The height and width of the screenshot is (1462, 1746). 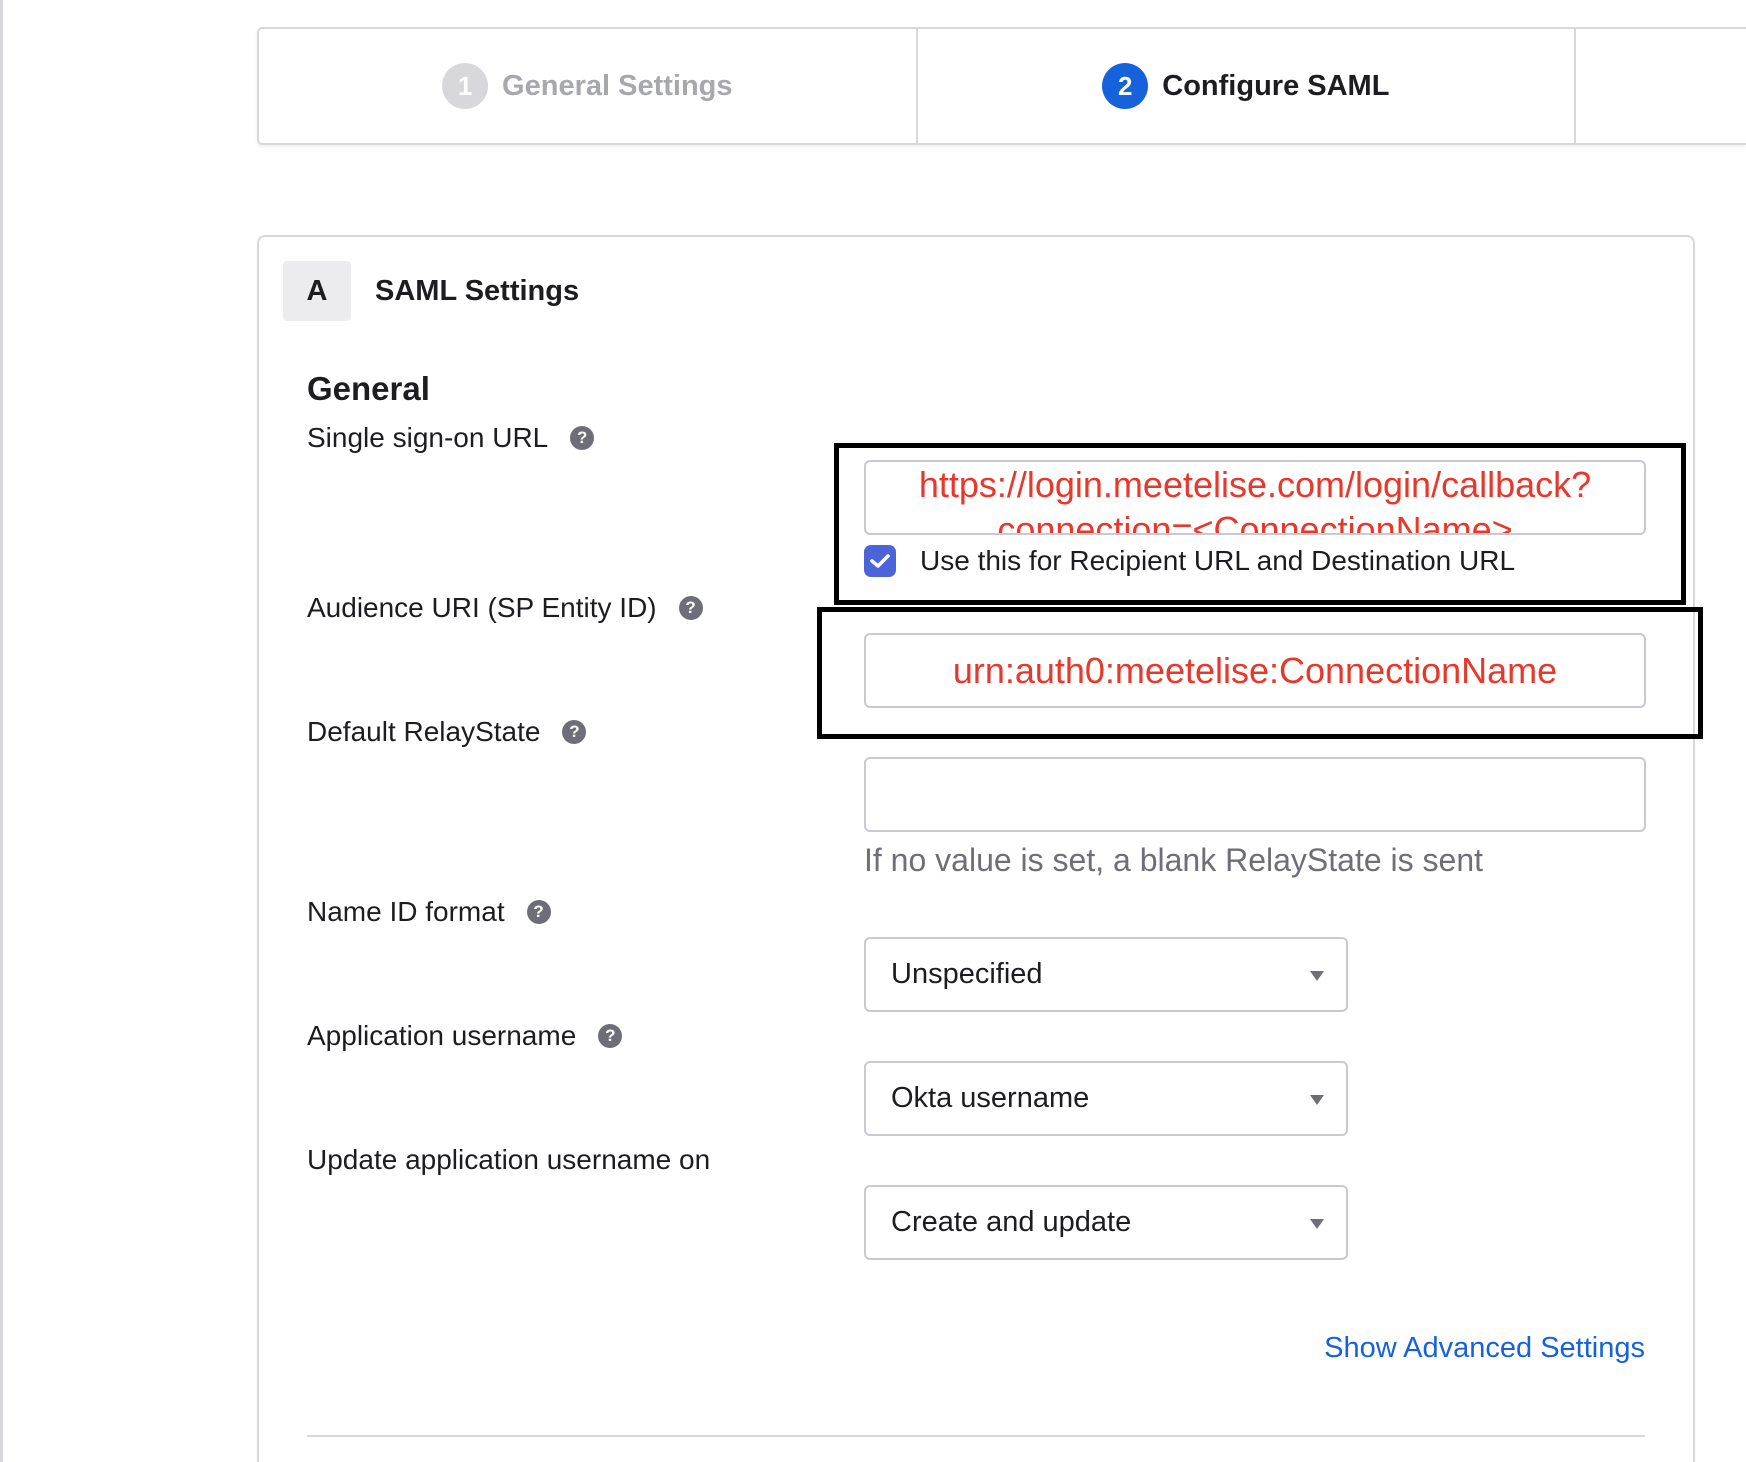 I want to click on annotation-box-audience, so click(x=1260, y=673).